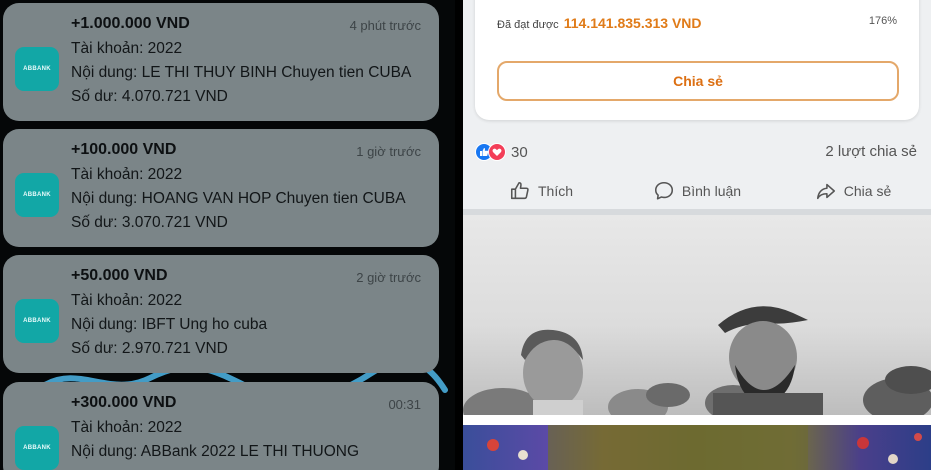  I want to click on achieved-value: 114.141.835.313 VND, so click(632, 23).